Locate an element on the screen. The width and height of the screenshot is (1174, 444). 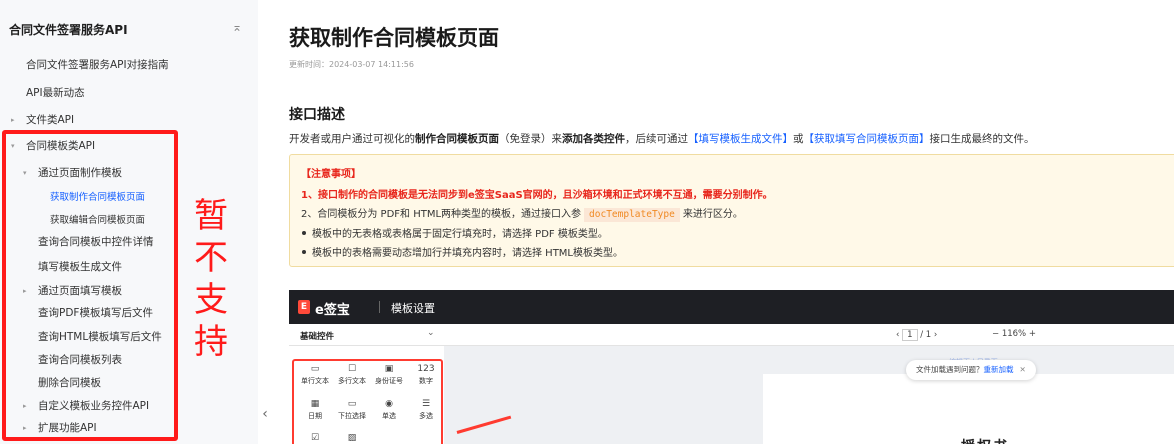
page-total: / 1 is located at coordinates (926, 335).